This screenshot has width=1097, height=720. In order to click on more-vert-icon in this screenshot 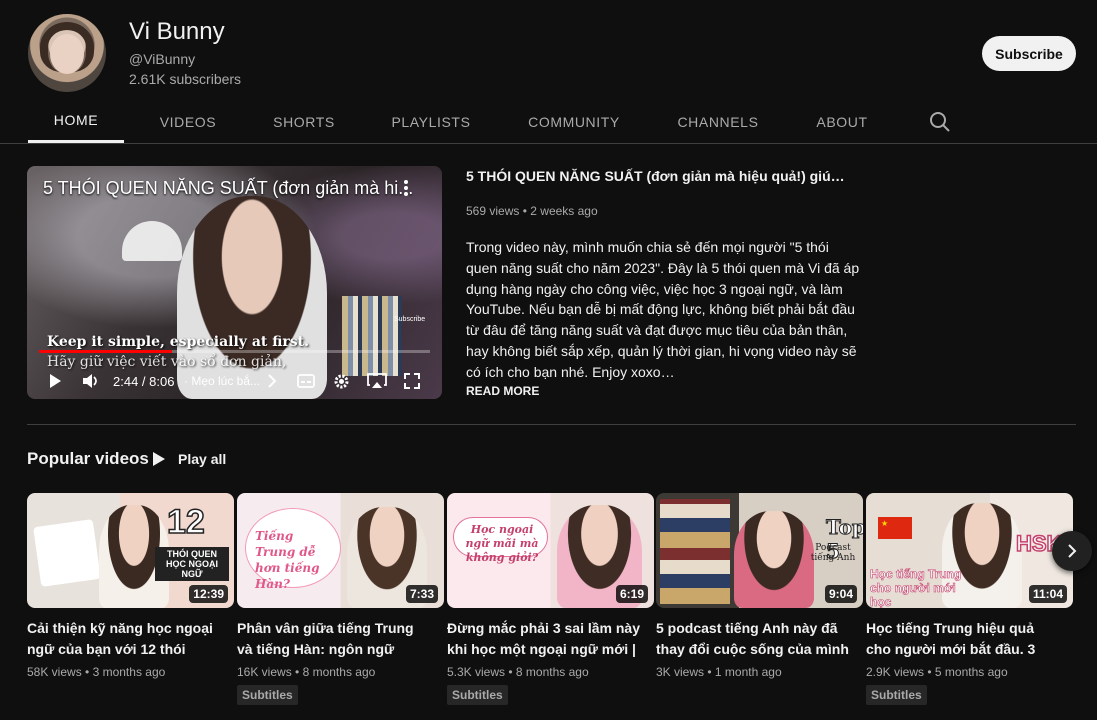, I will do `click(406, 188)`.